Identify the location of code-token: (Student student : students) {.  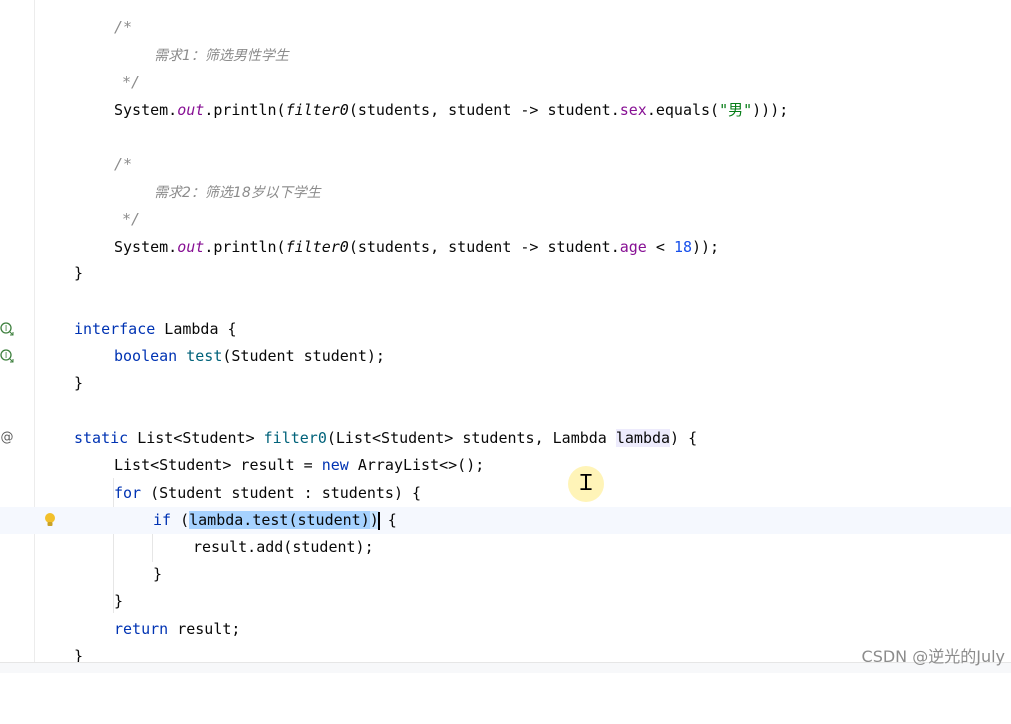
(281, 493).